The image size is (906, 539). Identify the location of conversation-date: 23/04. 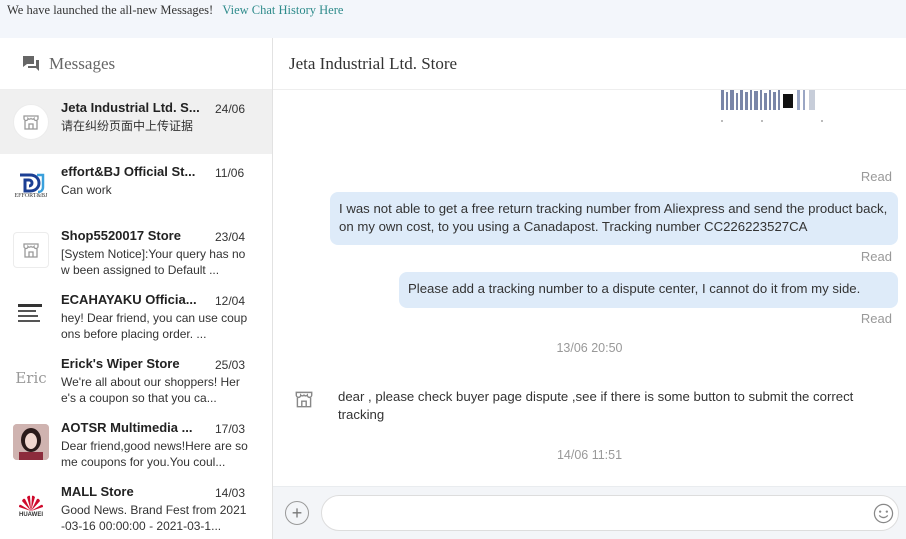
(230, 237).